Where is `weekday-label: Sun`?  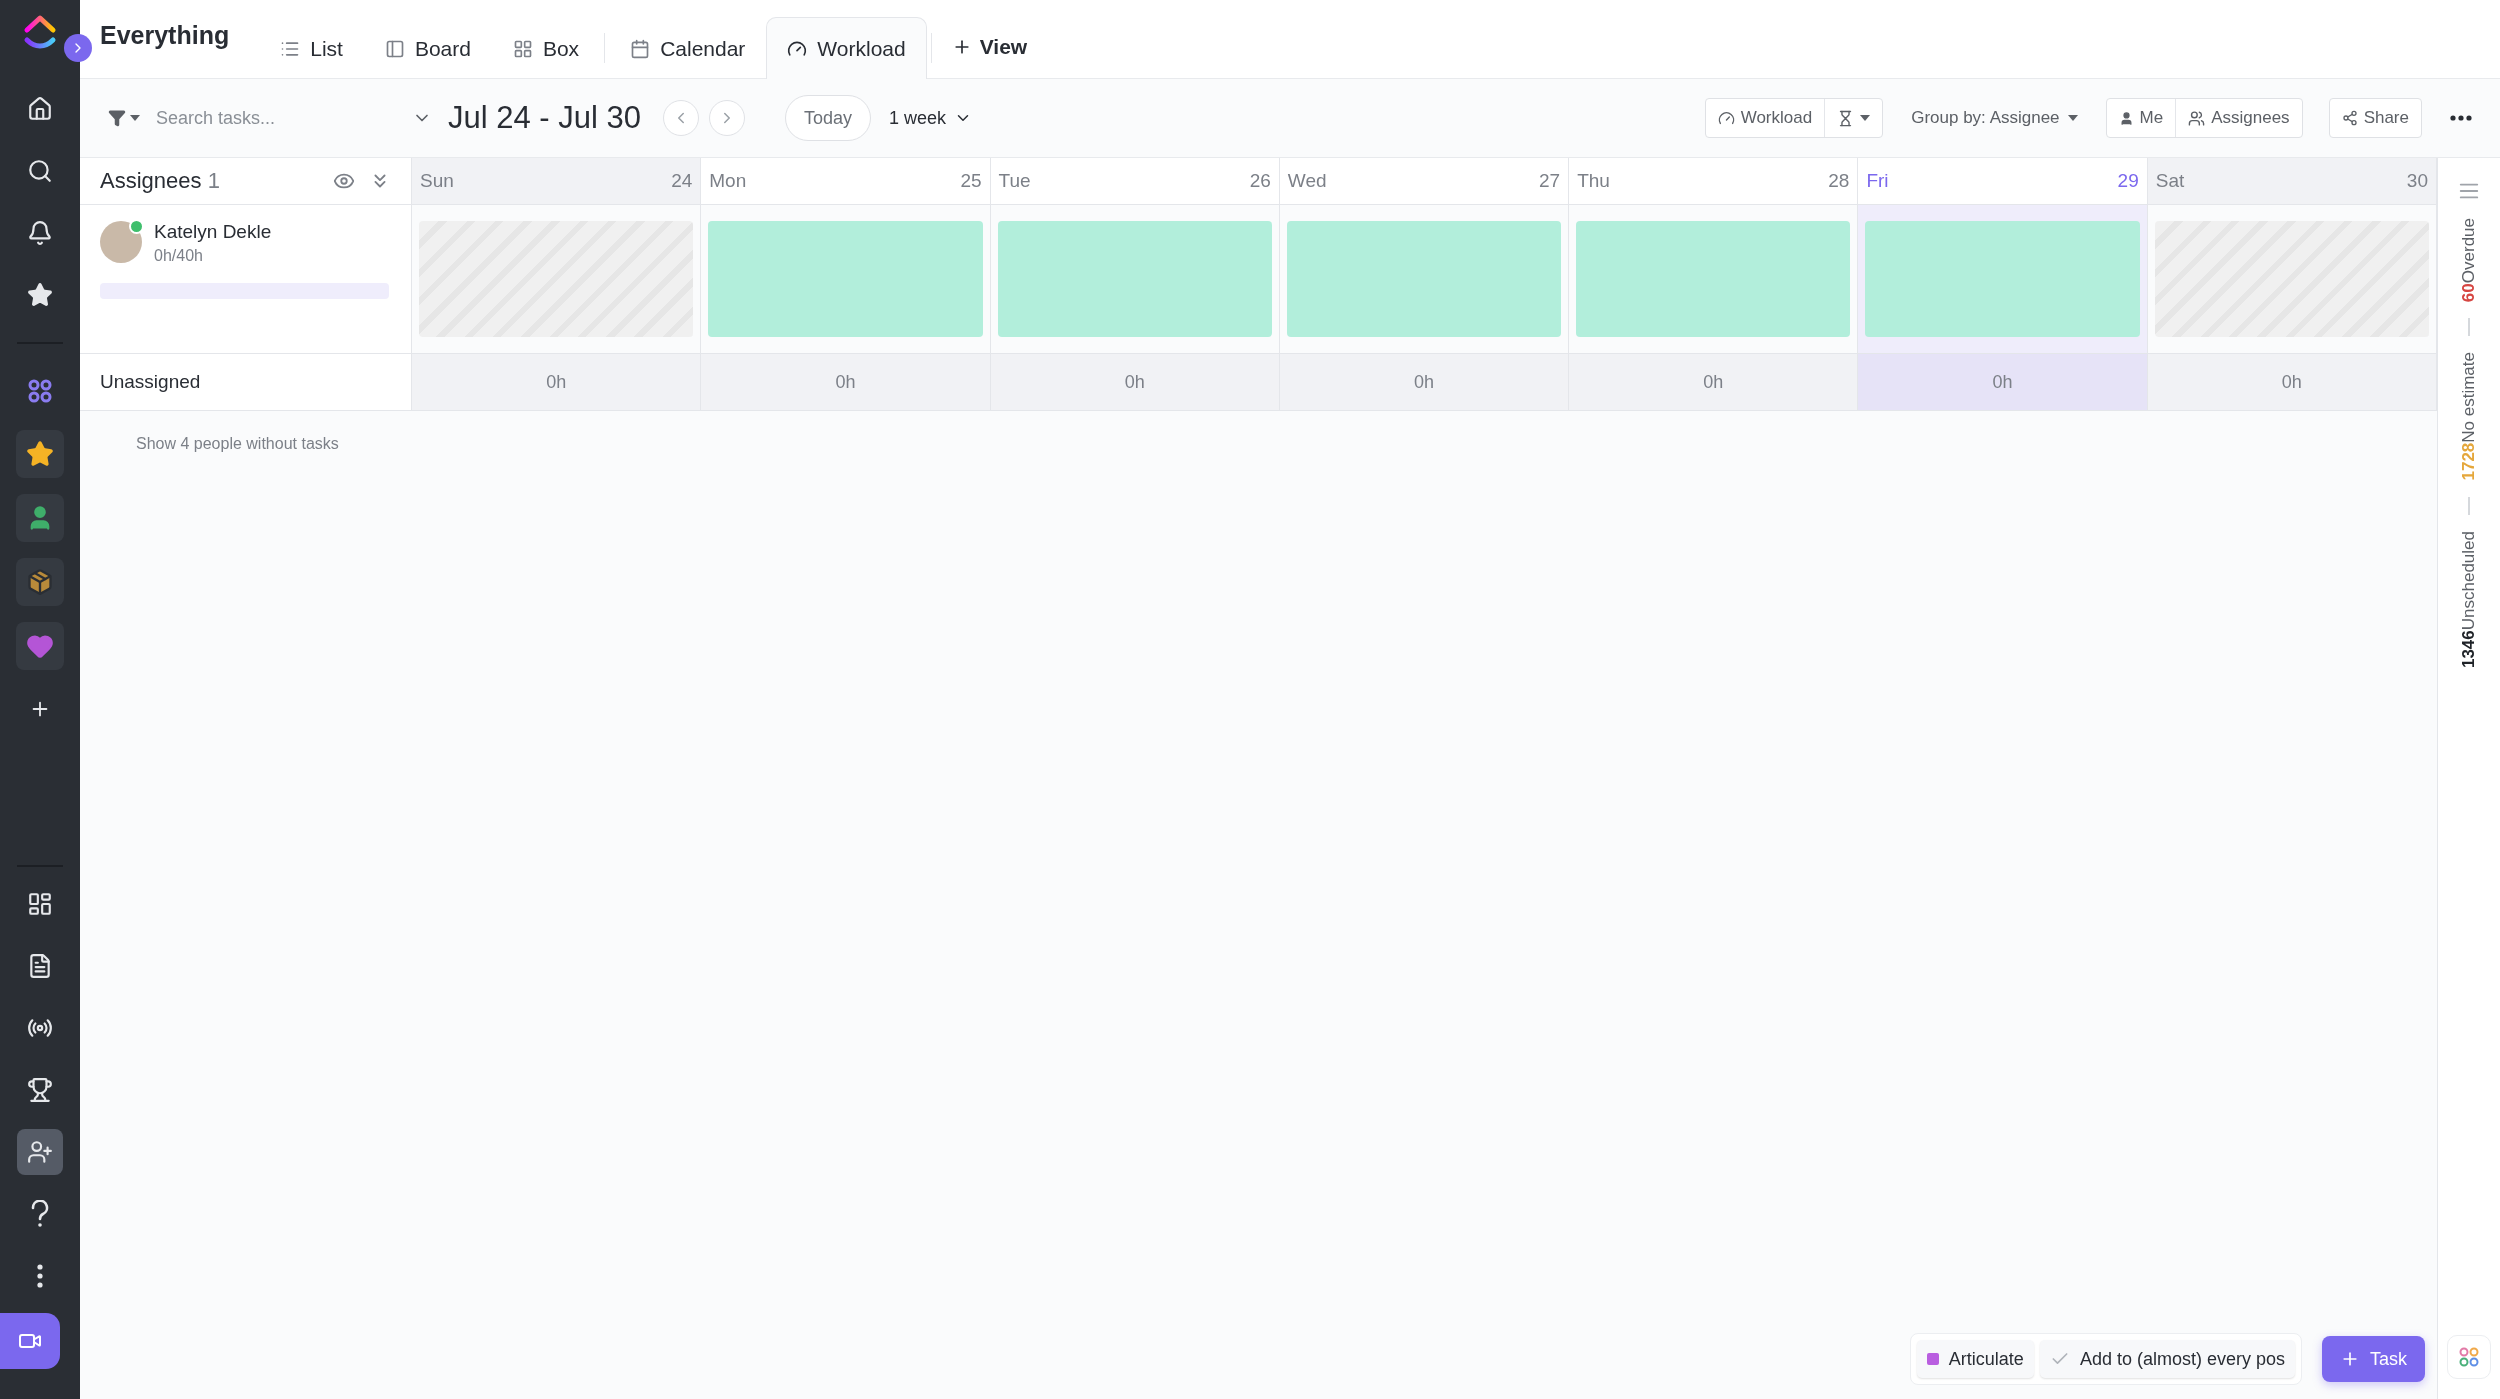 weekday-label: Sun is located at coordinates (437, 181).